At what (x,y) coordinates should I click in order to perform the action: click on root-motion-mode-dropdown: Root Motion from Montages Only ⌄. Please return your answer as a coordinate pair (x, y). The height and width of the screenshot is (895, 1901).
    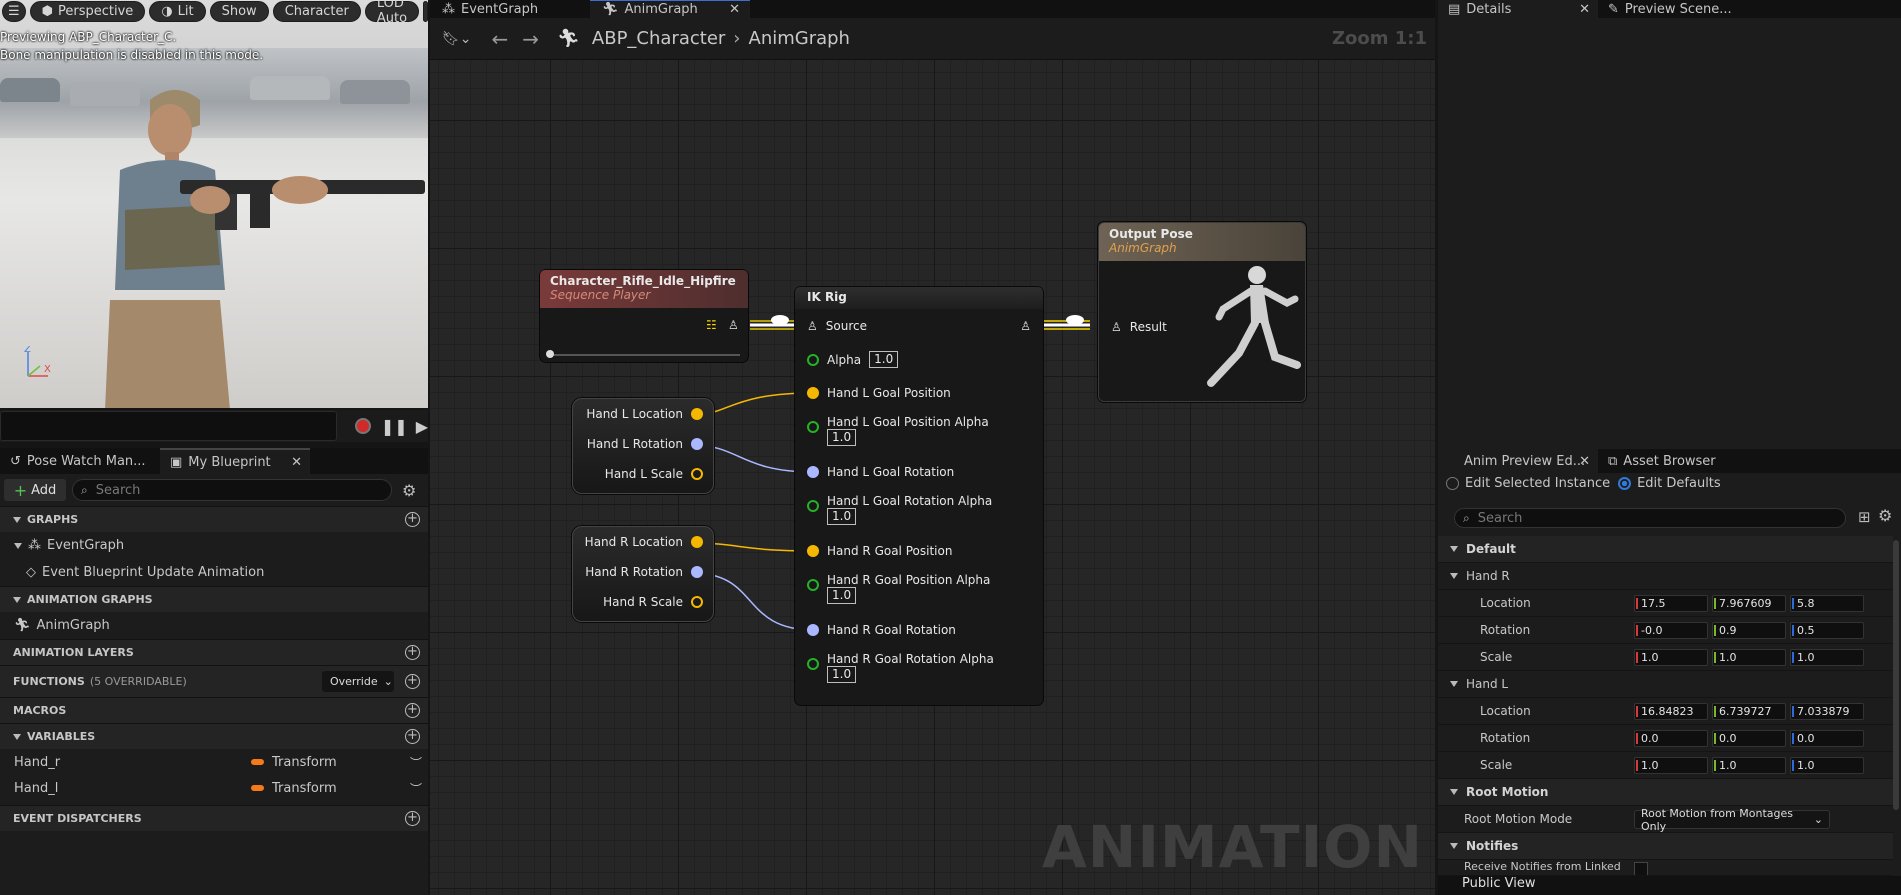
    Looking at the image, I should click on (1732, 820).